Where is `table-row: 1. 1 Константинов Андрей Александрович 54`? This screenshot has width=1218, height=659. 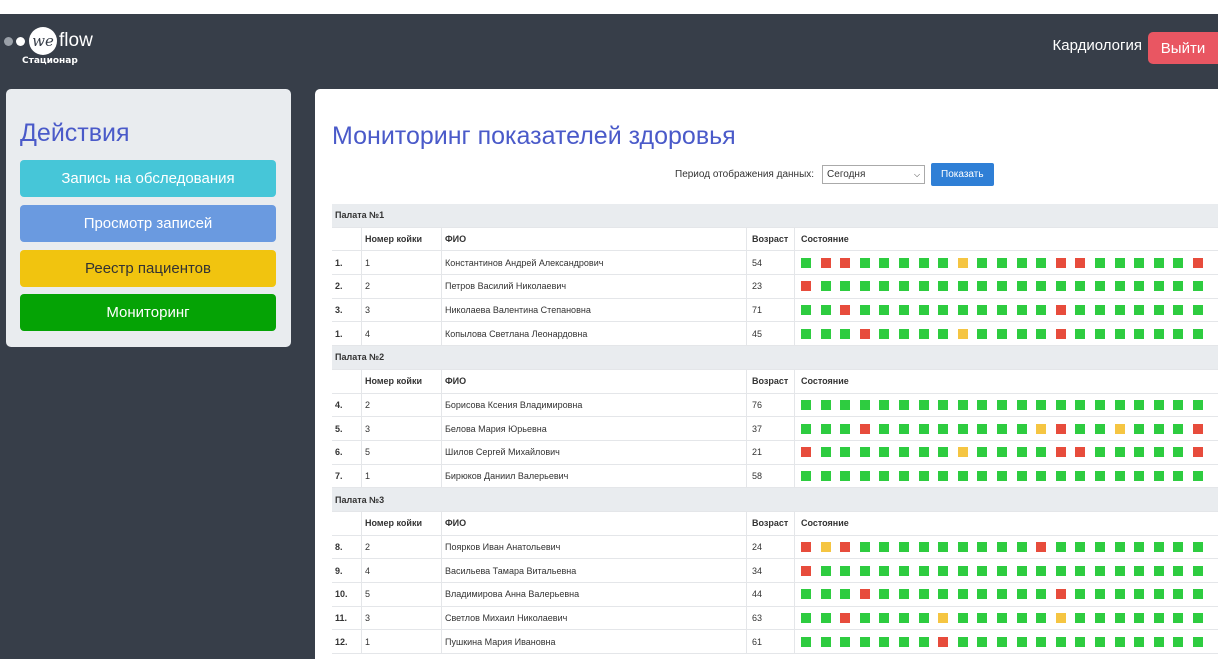 table-row: 1. 1 Константинов Андрей Александрович 54 is located at coordinates (775, 263).